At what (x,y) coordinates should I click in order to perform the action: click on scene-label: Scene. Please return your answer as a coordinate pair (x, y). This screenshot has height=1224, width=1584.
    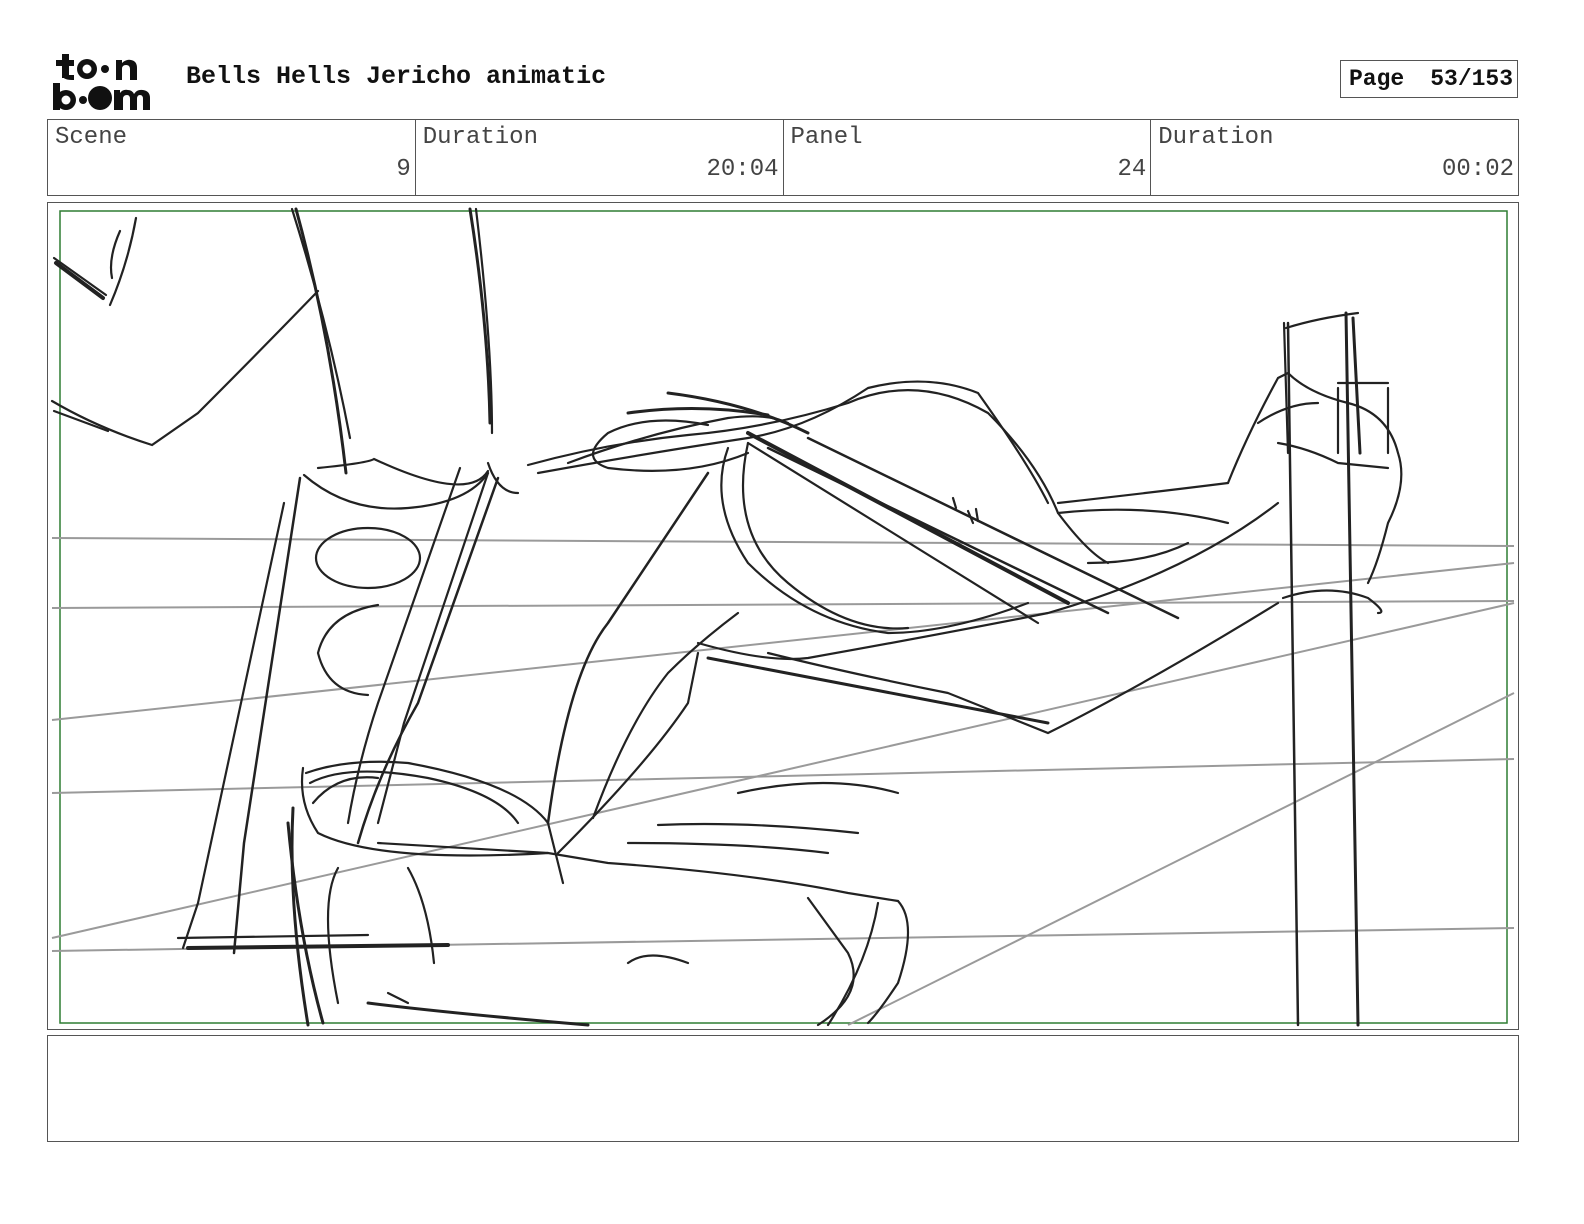
    Looking at the image, I should click on (91, 137).